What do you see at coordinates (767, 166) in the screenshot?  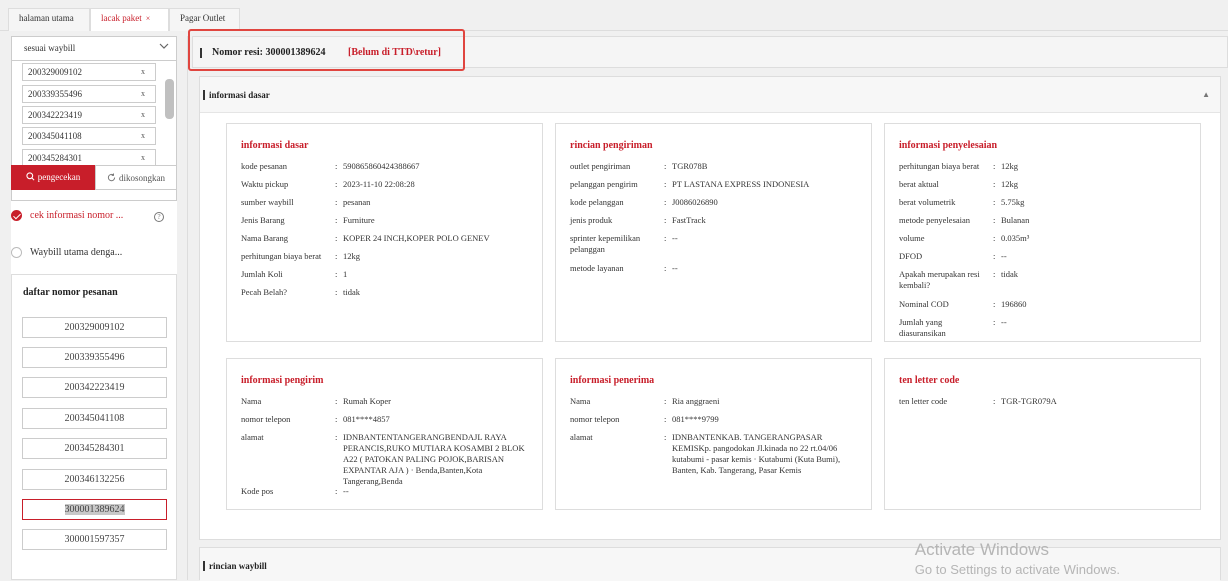 I see `info-value: TGR078B` at bounding box center [767, 166].